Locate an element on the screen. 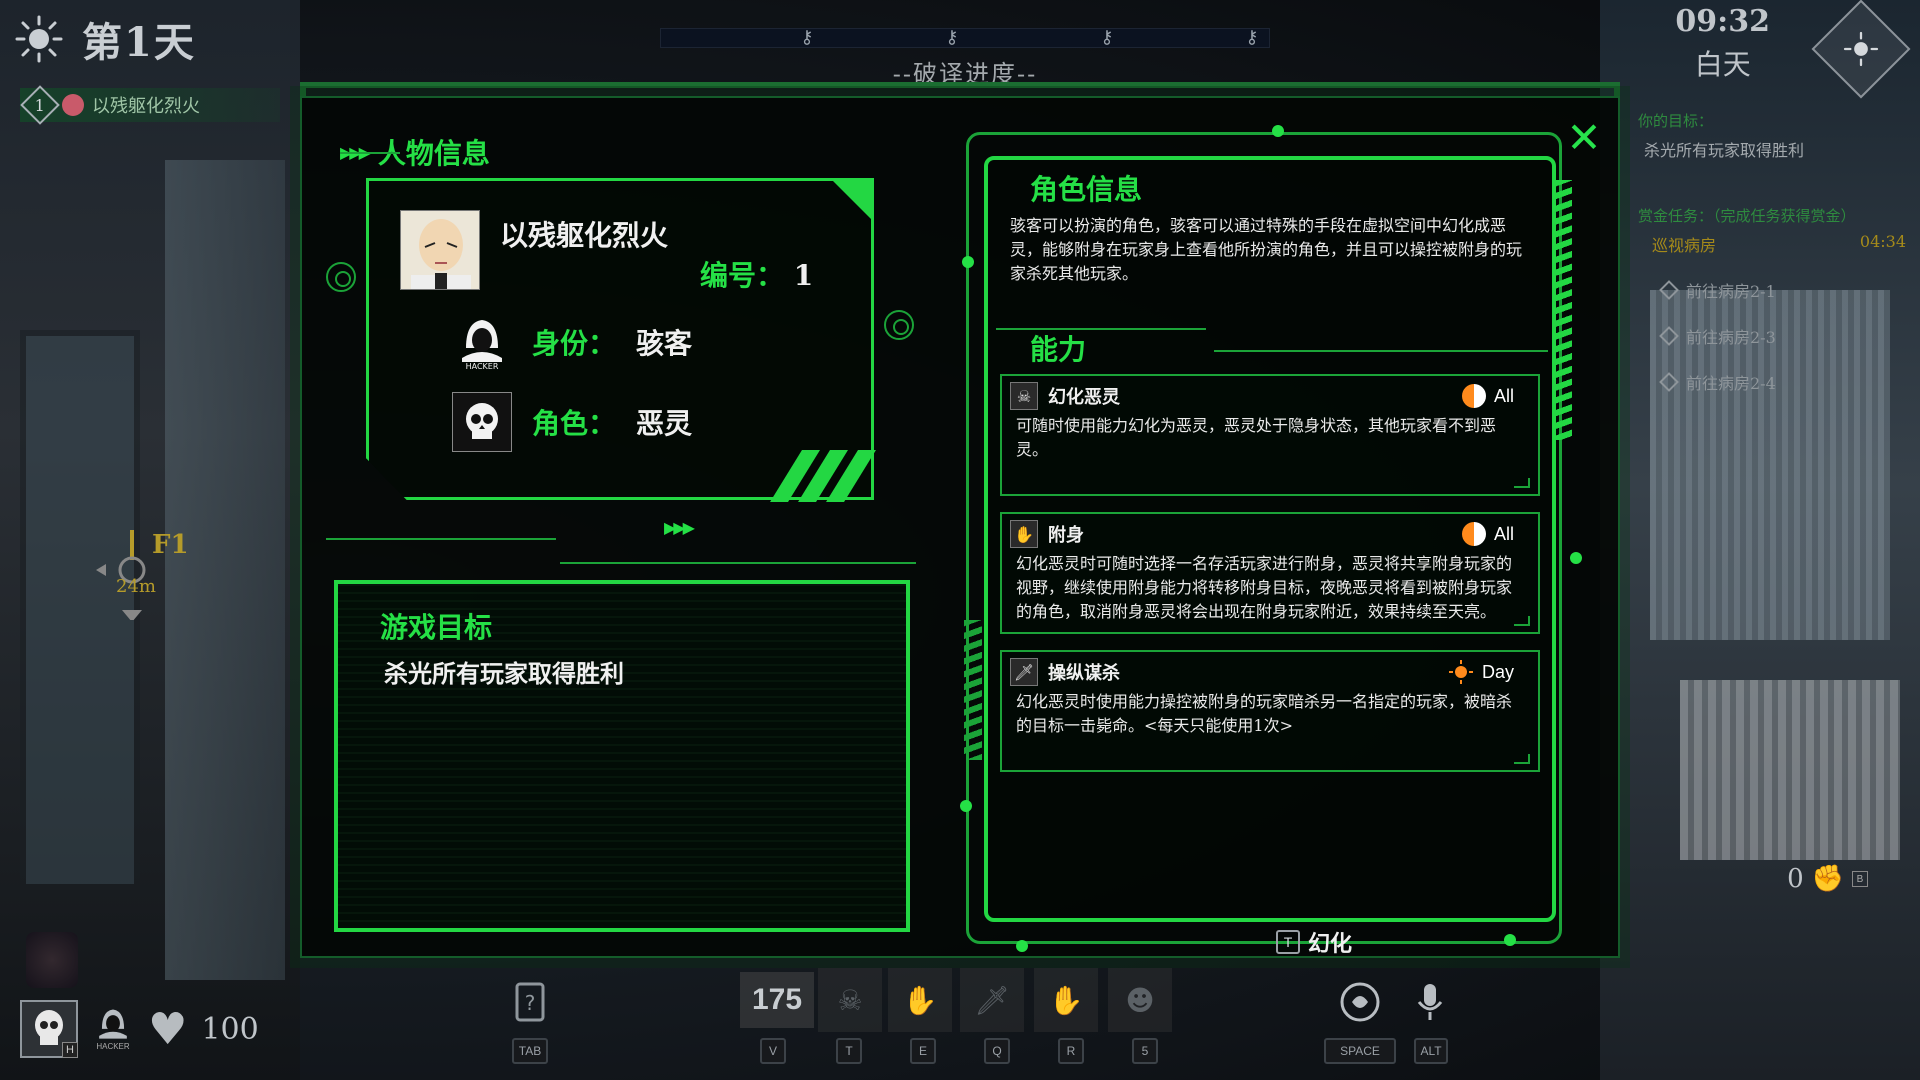 The image size is (1920, 1080). objective-marker-icon is located at coordinates (121, 576).